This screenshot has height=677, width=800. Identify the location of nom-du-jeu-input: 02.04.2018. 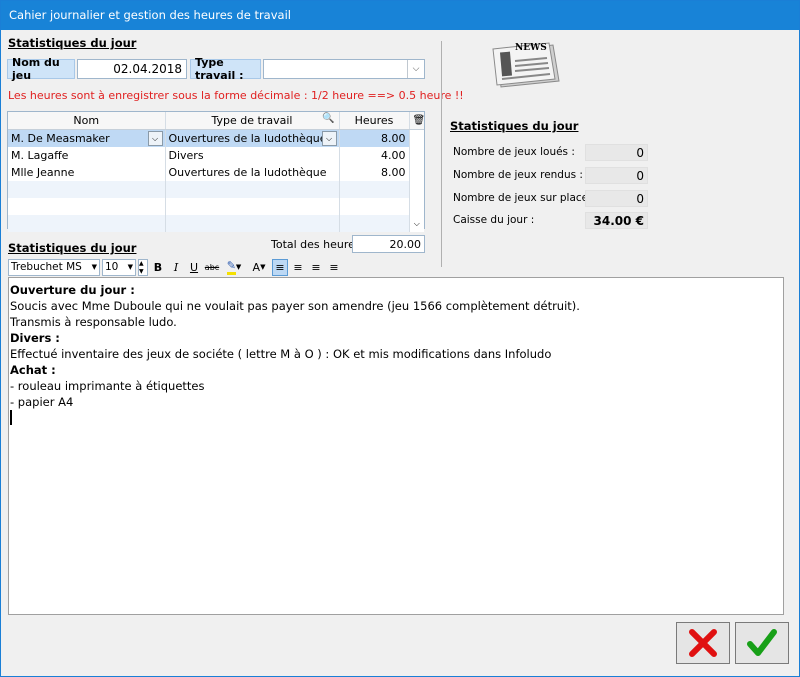
(132, 69).